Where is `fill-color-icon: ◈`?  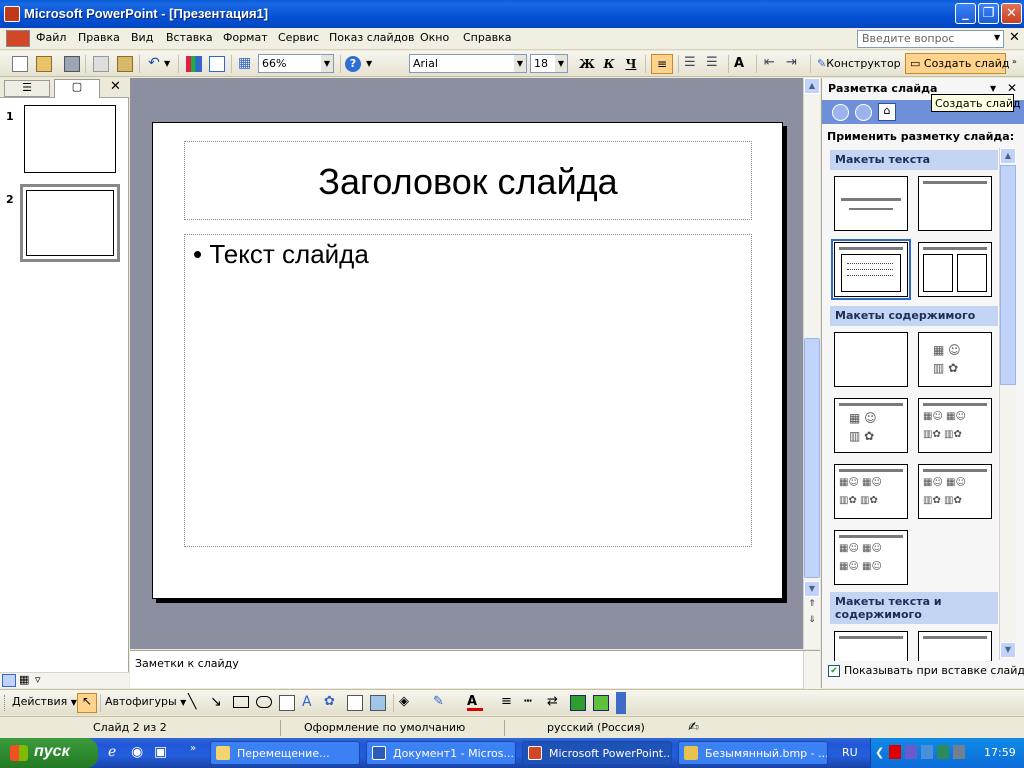 fill-color-icon: ◈ is located at coordinates (407, 703).